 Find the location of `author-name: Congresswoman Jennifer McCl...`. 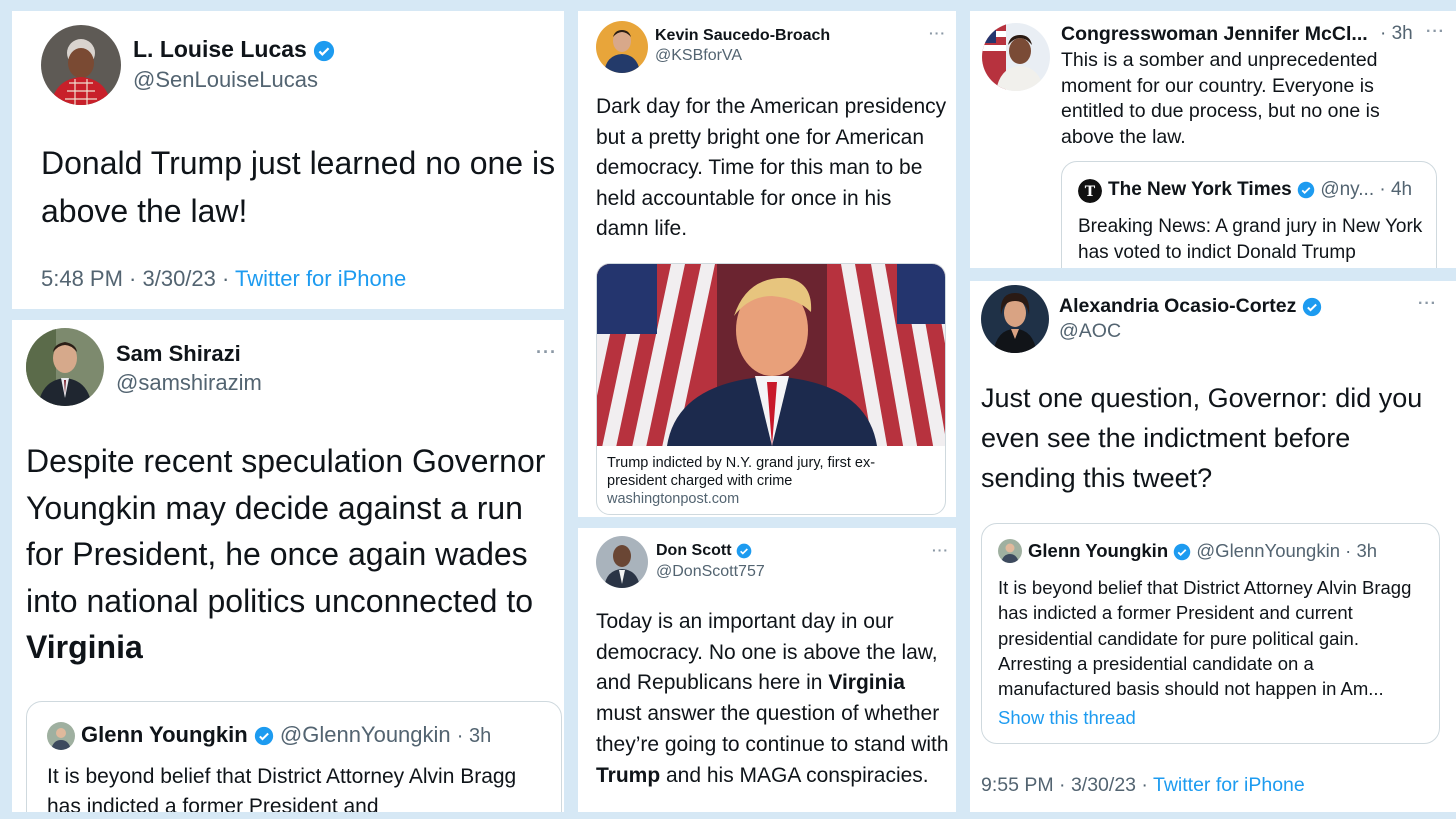

author-name: Congresswoman Jennifer McCl... is located at coordinates (1216, 34).